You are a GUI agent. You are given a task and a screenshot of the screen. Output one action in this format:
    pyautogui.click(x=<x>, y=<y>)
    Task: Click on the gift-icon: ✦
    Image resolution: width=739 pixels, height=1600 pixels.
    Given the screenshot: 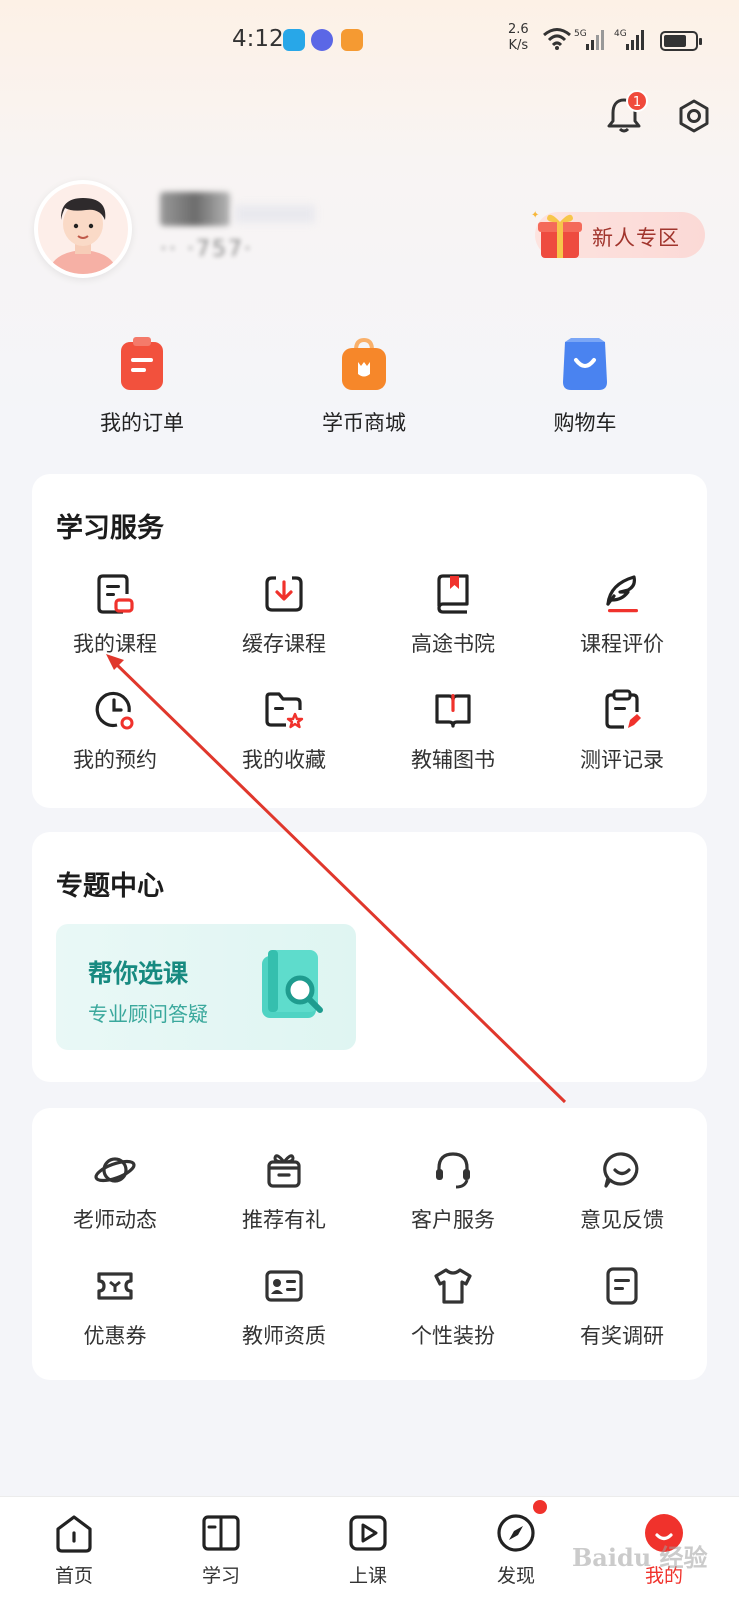 What is the action you would take?
    pyautogui.click(x=556, y=234)
    